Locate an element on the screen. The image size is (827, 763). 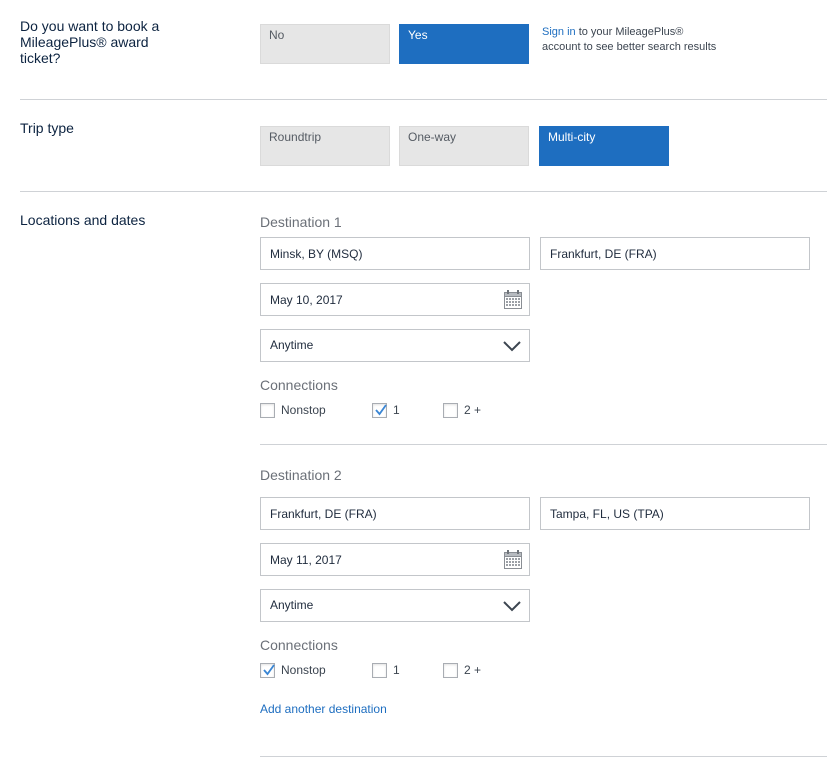
trip-oneway-button: One-way is located at coordinates (464, 146).